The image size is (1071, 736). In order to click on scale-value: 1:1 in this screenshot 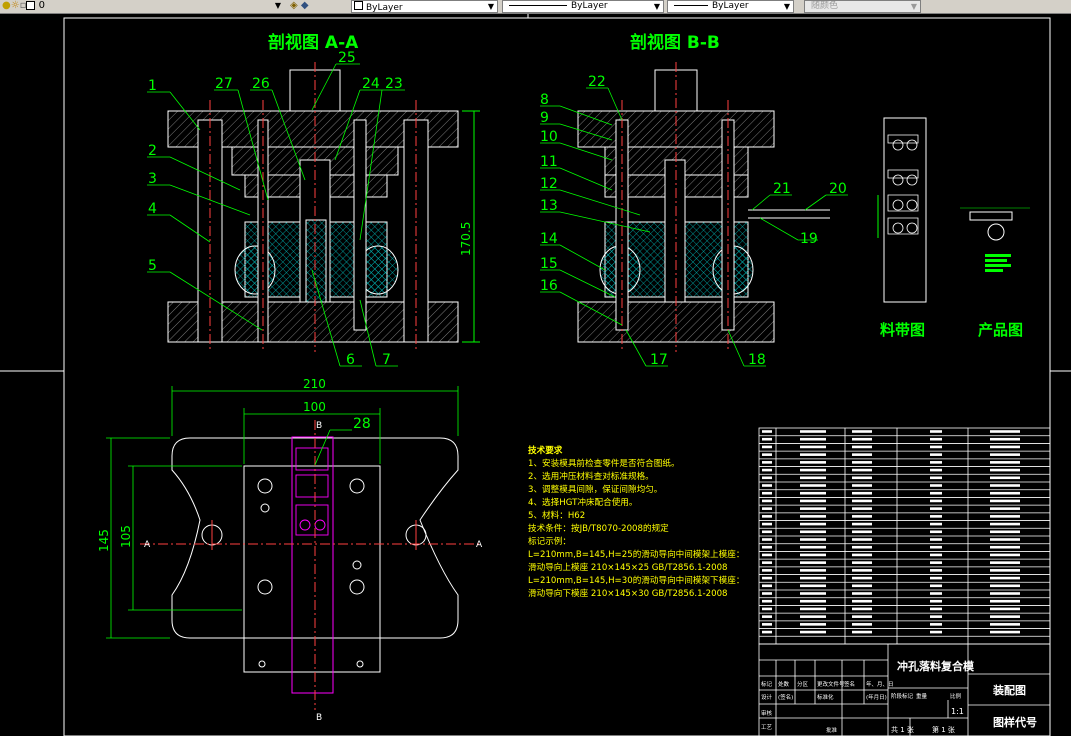, I will do `click(957, 711)`.